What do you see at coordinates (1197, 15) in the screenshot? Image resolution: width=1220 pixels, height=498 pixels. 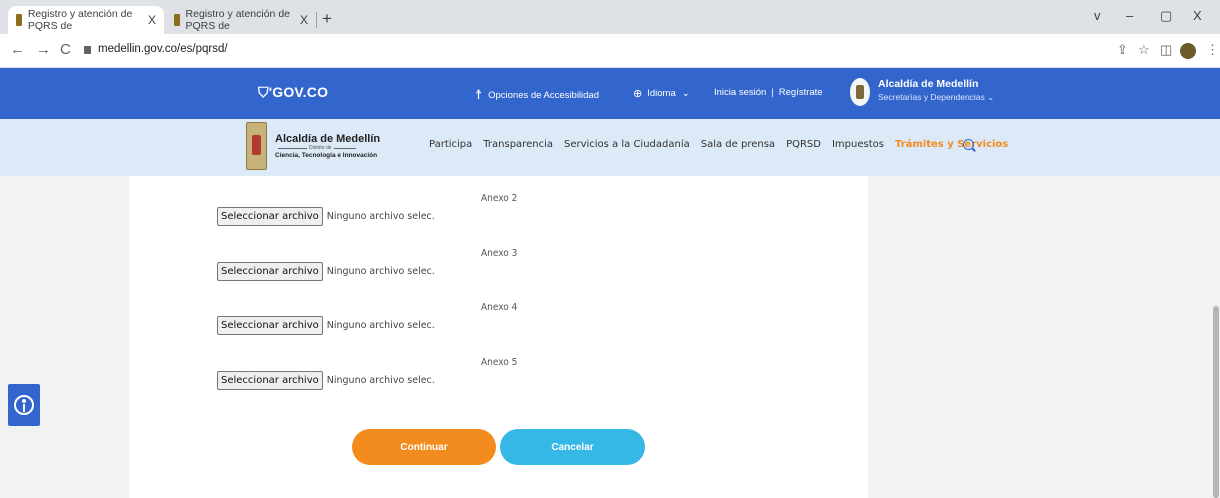 I see `close-window-button: X` at bounding box center [1197, 15].